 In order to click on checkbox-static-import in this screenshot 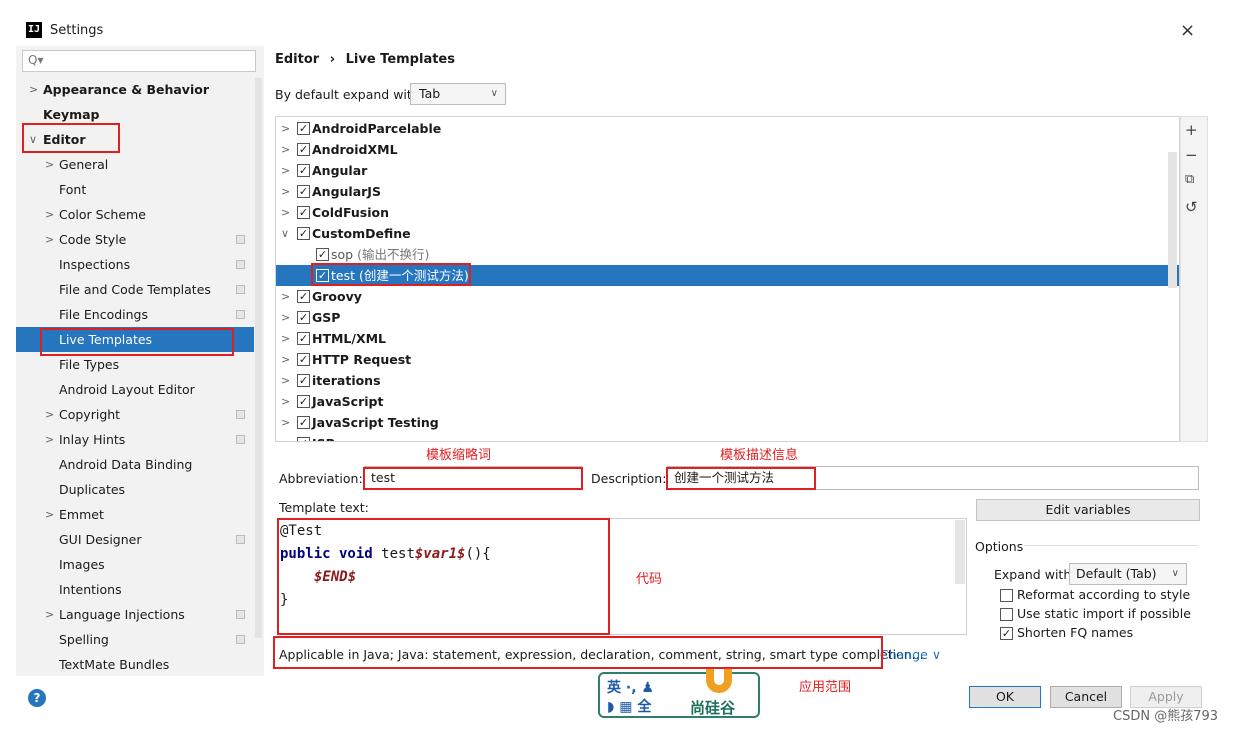, I will do `click(1006, 614)`.